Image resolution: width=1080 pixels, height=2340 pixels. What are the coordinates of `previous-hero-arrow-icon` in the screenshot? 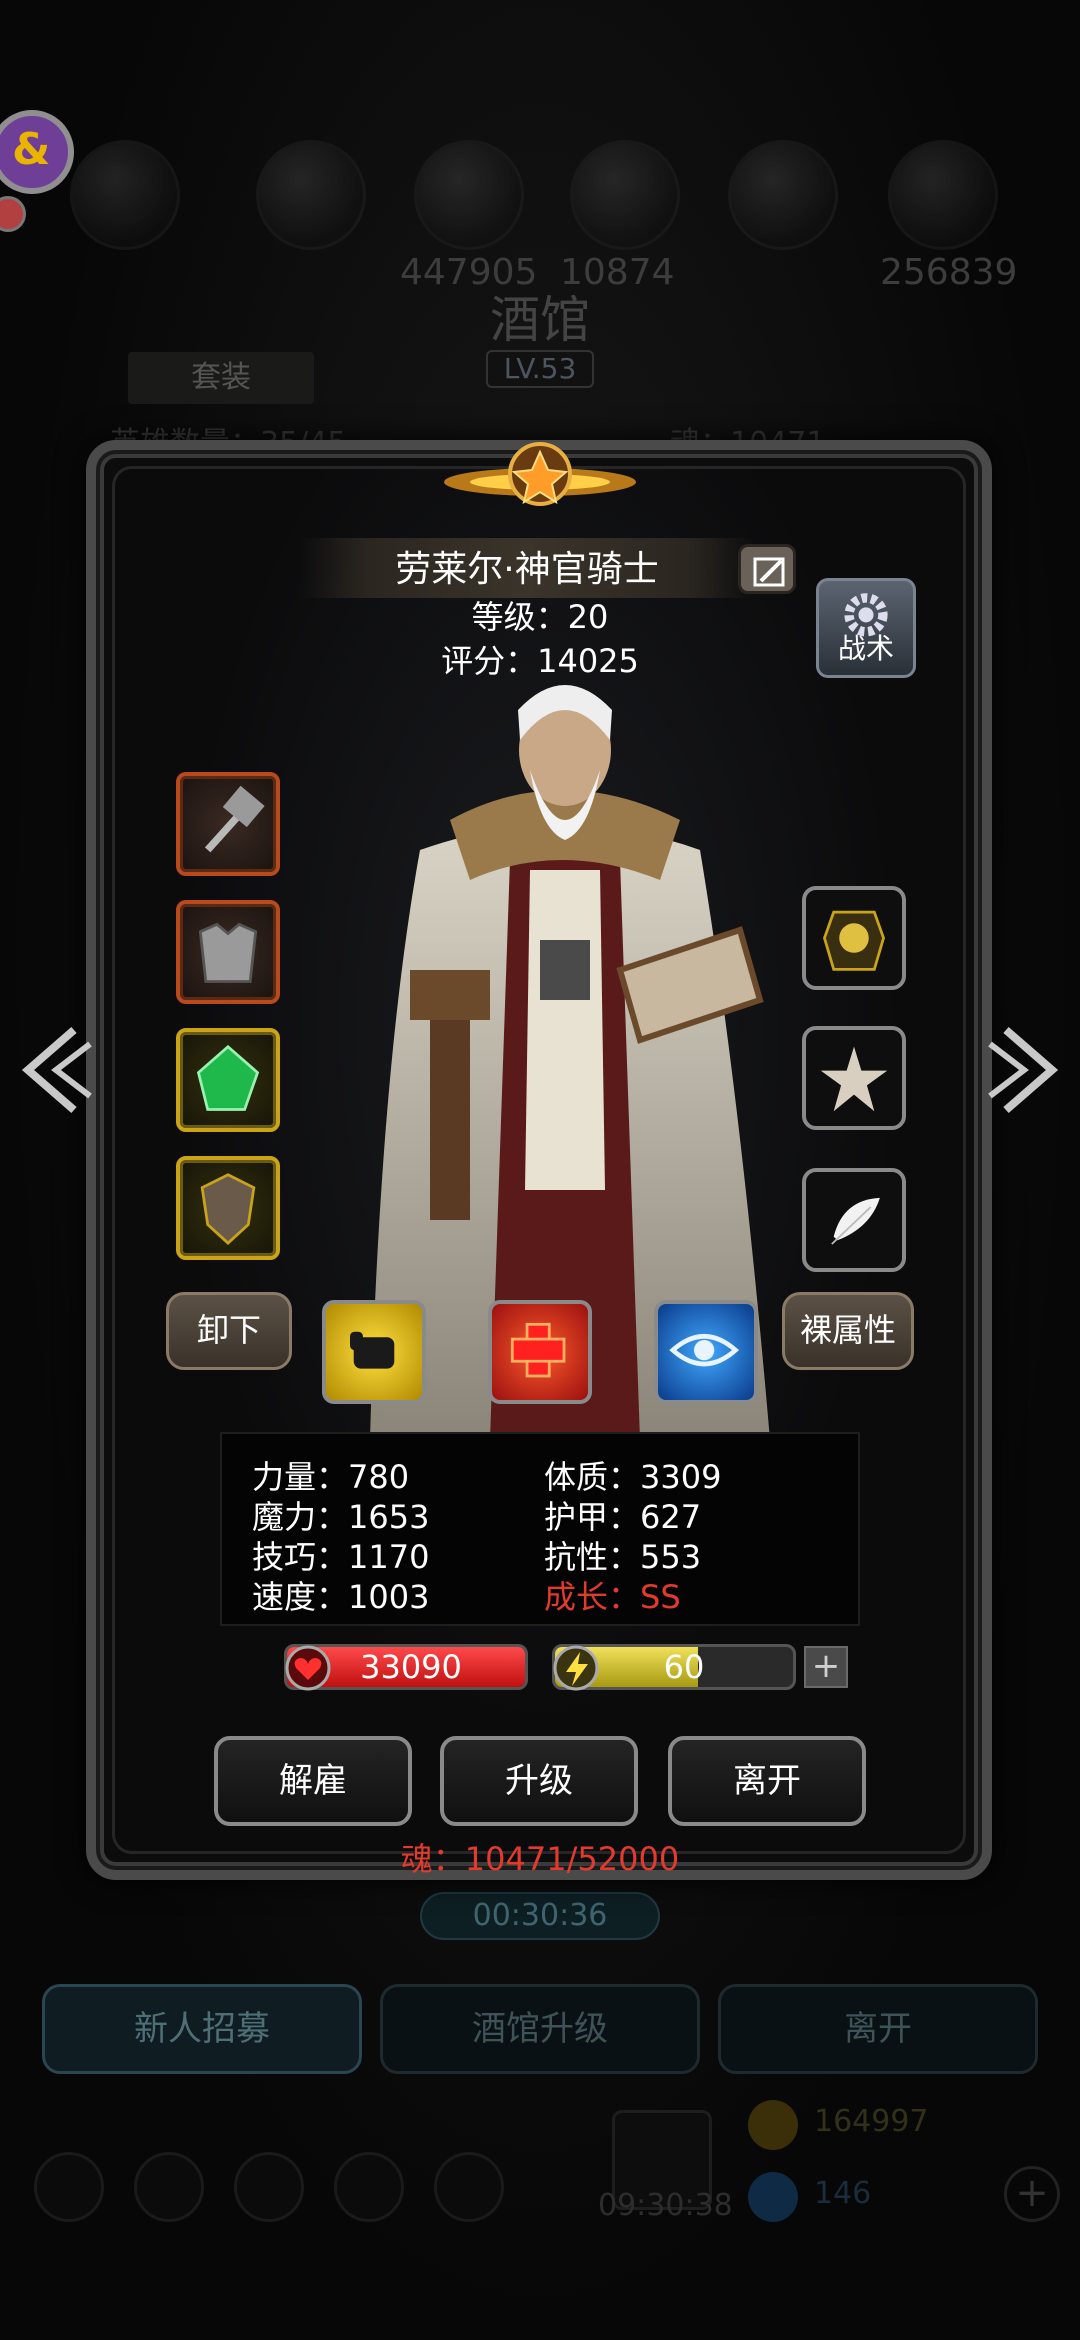 It's located at (54, 1070).